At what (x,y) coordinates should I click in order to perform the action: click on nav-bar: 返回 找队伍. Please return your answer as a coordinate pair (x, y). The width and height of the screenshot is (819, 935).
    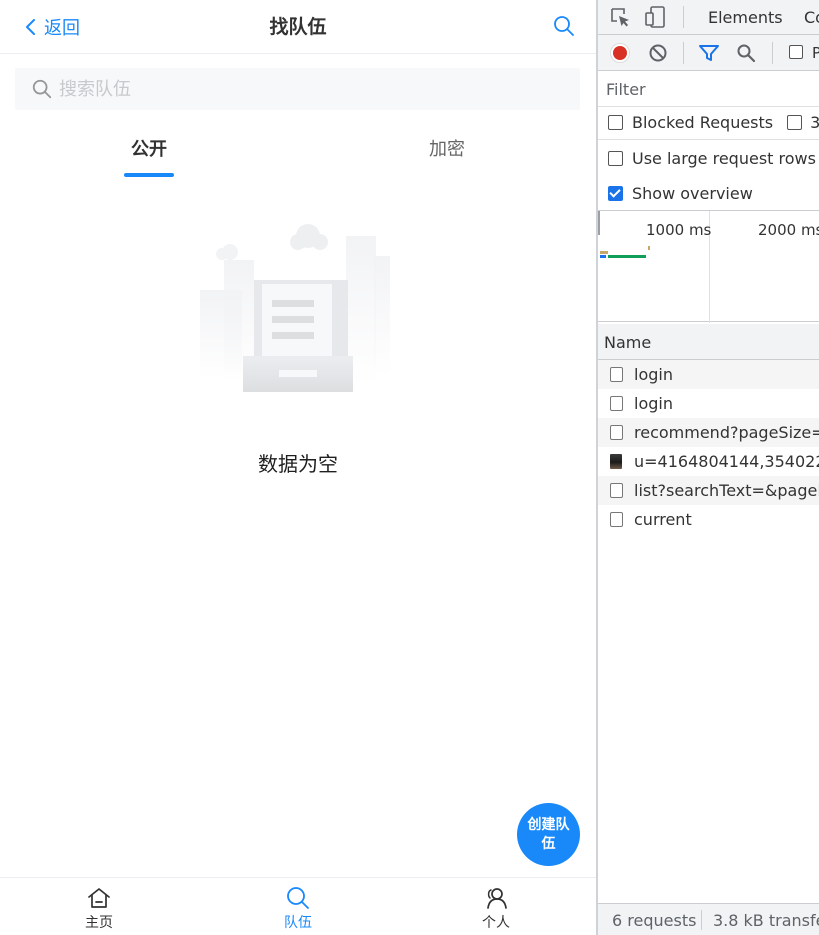
    Looking at the image, I should click on (298, 27).